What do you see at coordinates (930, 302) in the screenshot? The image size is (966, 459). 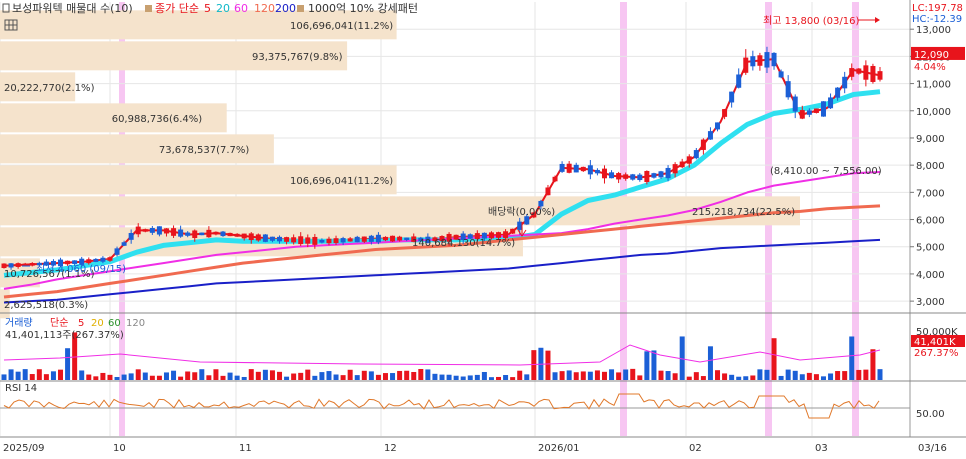 I see `y-tick-label-0: 3,000` at bounding box center [930, 302].